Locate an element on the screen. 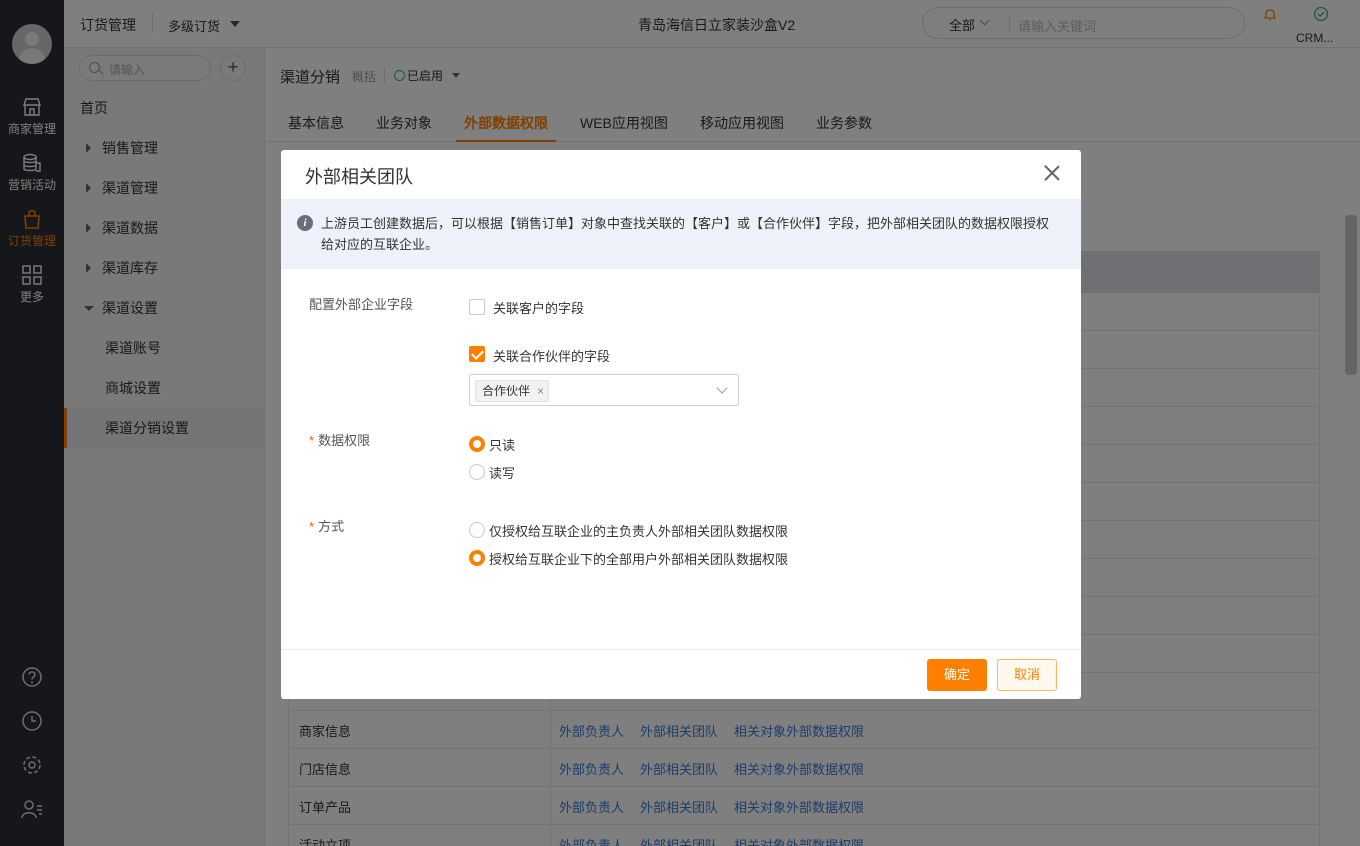 The height and width of the screenshot is (846, 1360). info-icon: i is located at coordinates (305, 223).